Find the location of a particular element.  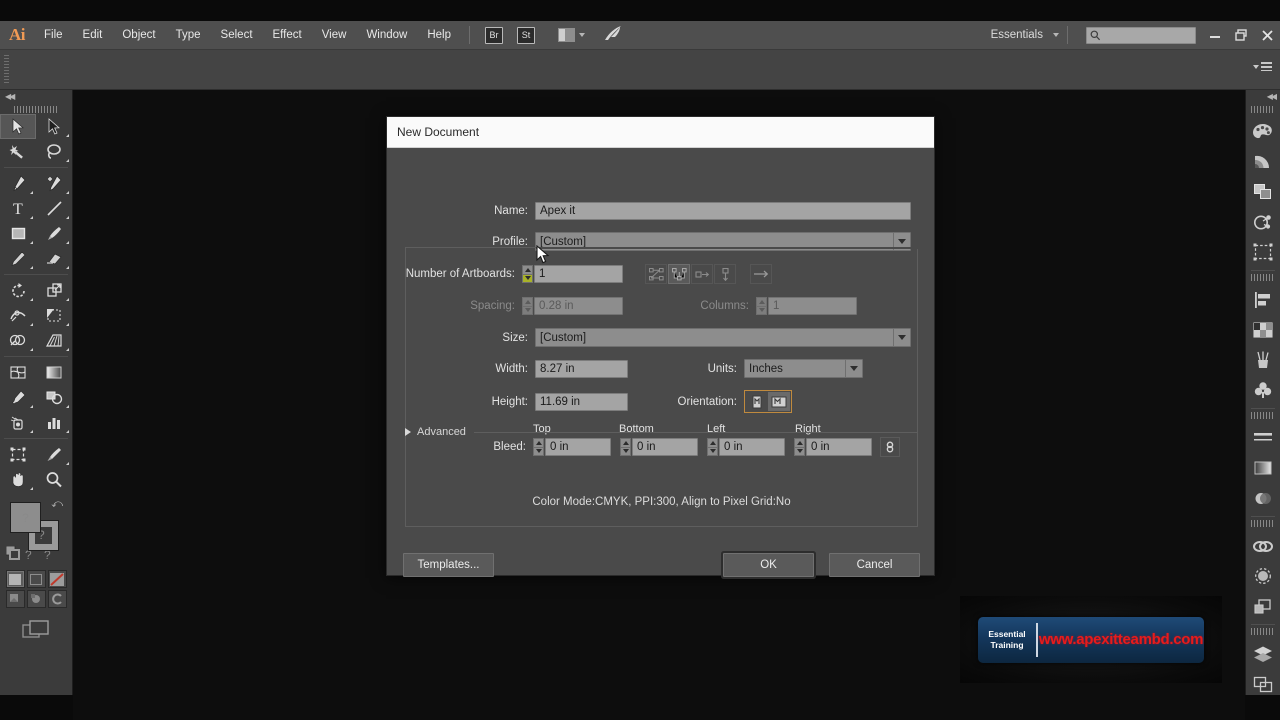

search-input is located at coordinates (1141, 35).